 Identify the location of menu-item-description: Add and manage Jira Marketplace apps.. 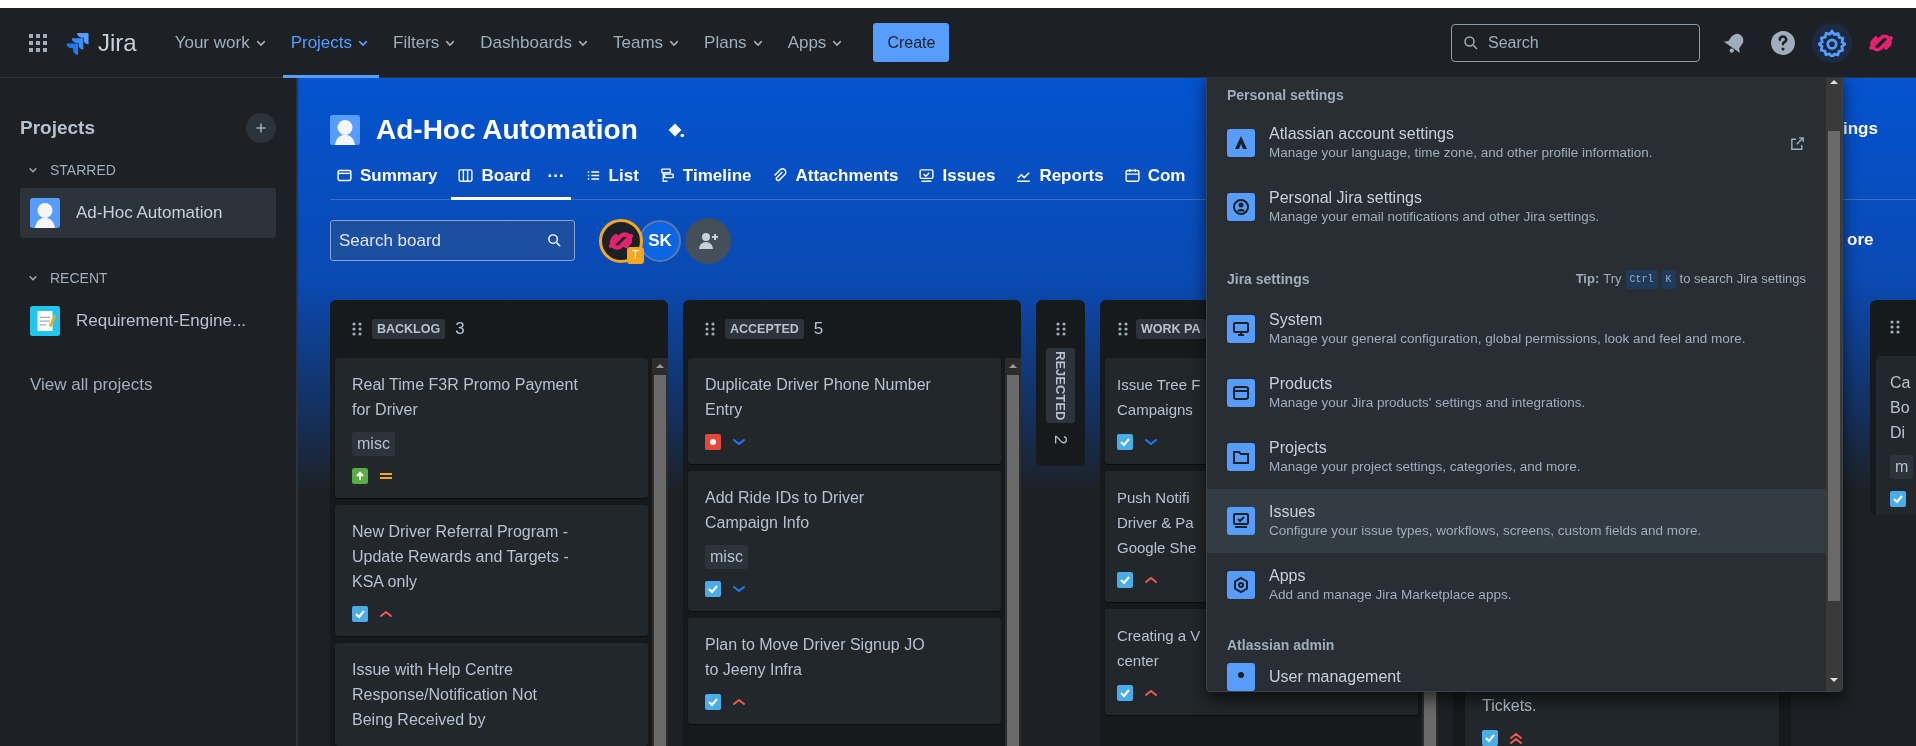
(1391, 595).